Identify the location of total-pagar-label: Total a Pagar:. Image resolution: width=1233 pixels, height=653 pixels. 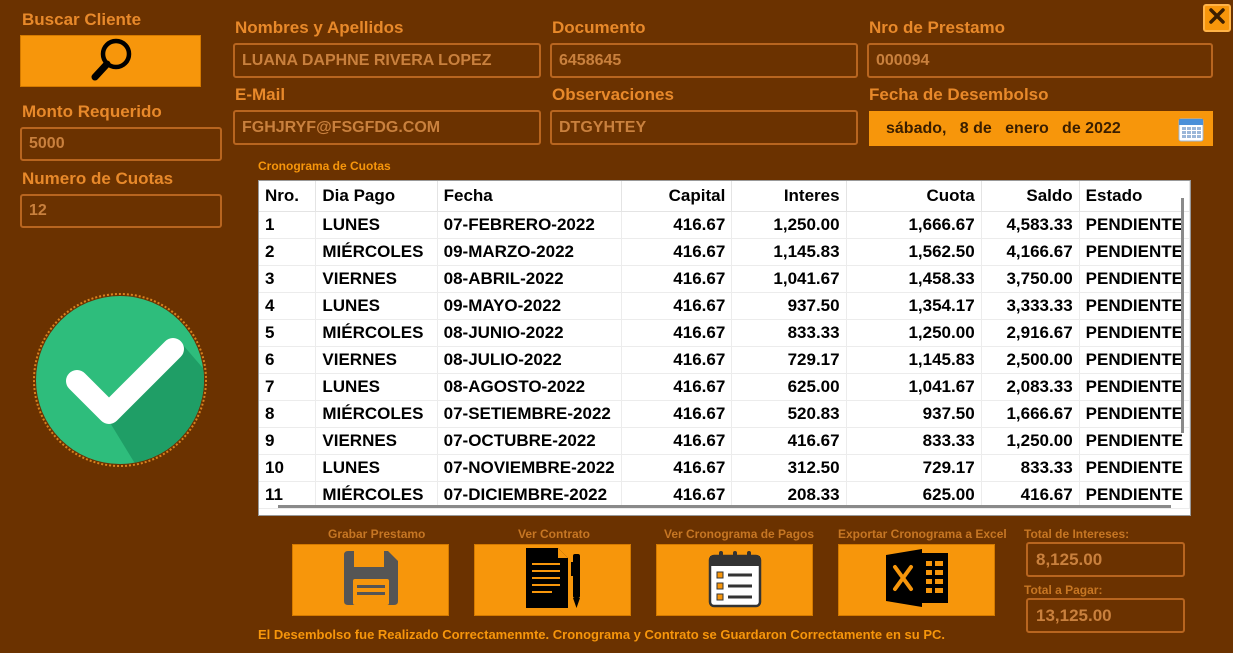
(1063, 590).